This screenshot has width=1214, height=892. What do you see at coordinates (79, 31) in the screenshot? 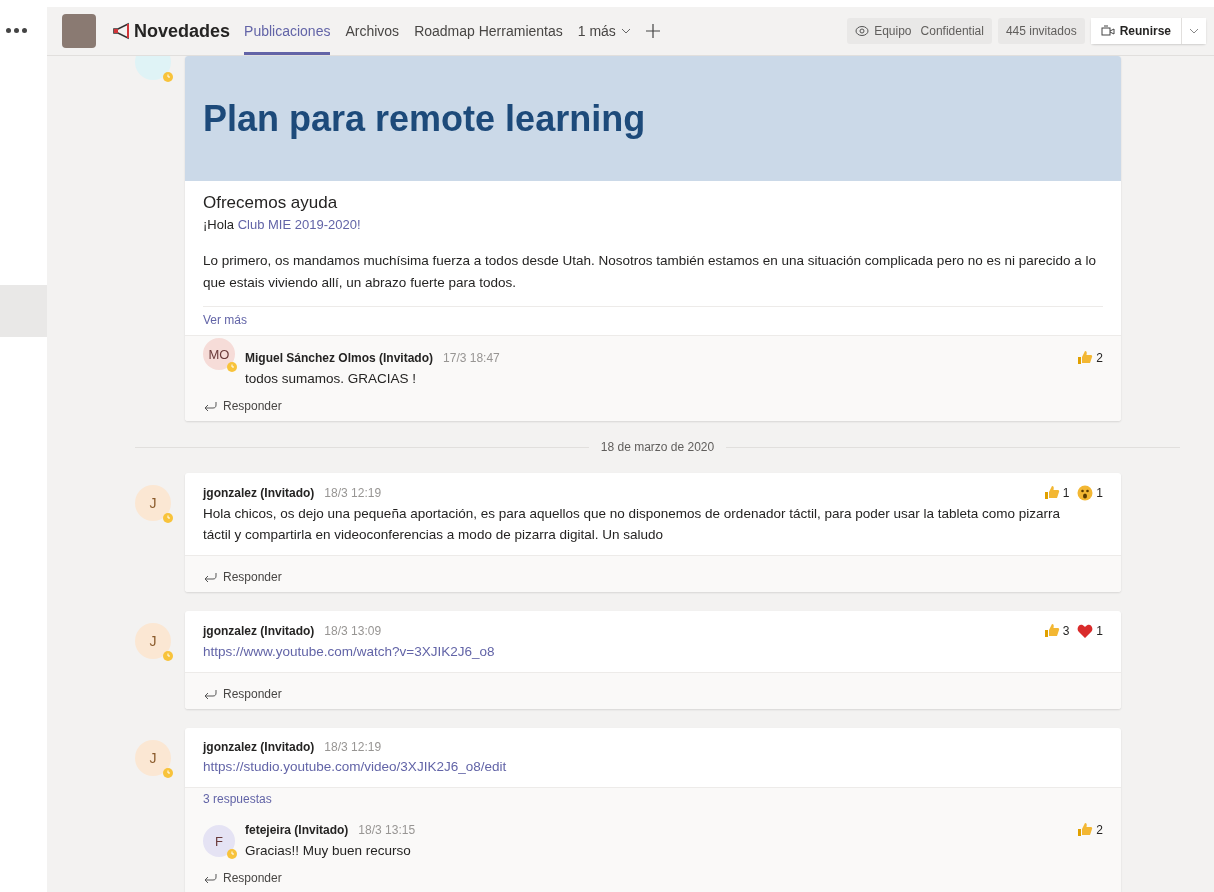
I see `team-photo-placeholder` at bounding box center [79, 31].